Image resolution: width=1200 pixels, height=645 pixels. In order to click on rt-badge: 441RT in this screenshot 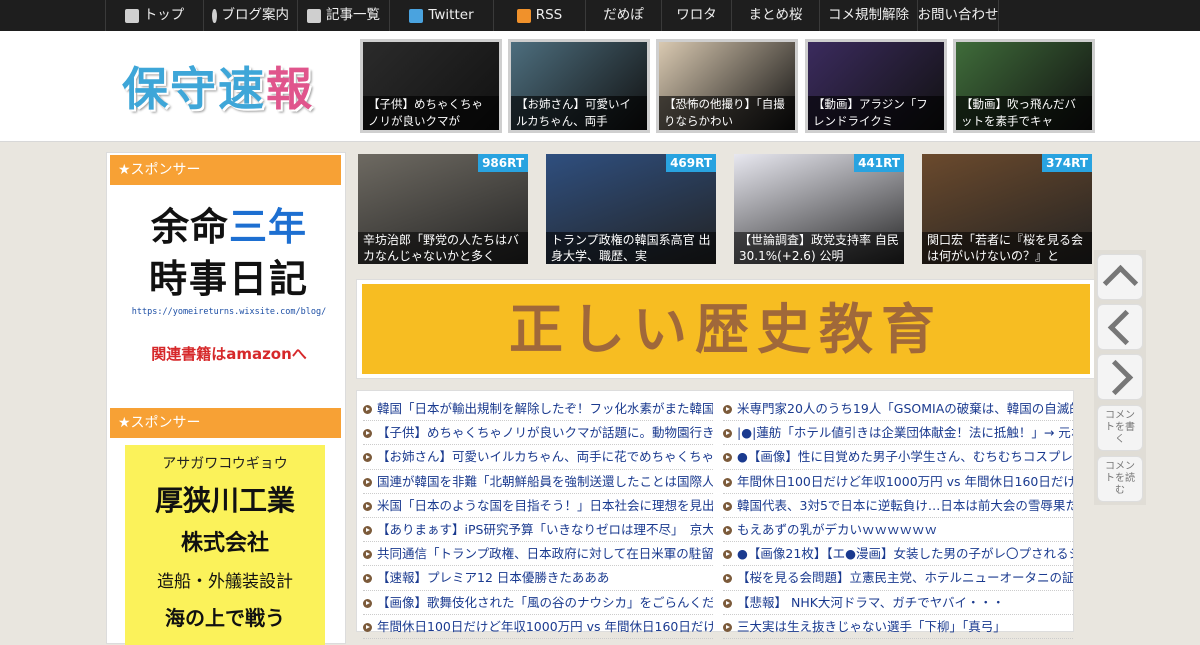, I will do `click(879, 163)`.